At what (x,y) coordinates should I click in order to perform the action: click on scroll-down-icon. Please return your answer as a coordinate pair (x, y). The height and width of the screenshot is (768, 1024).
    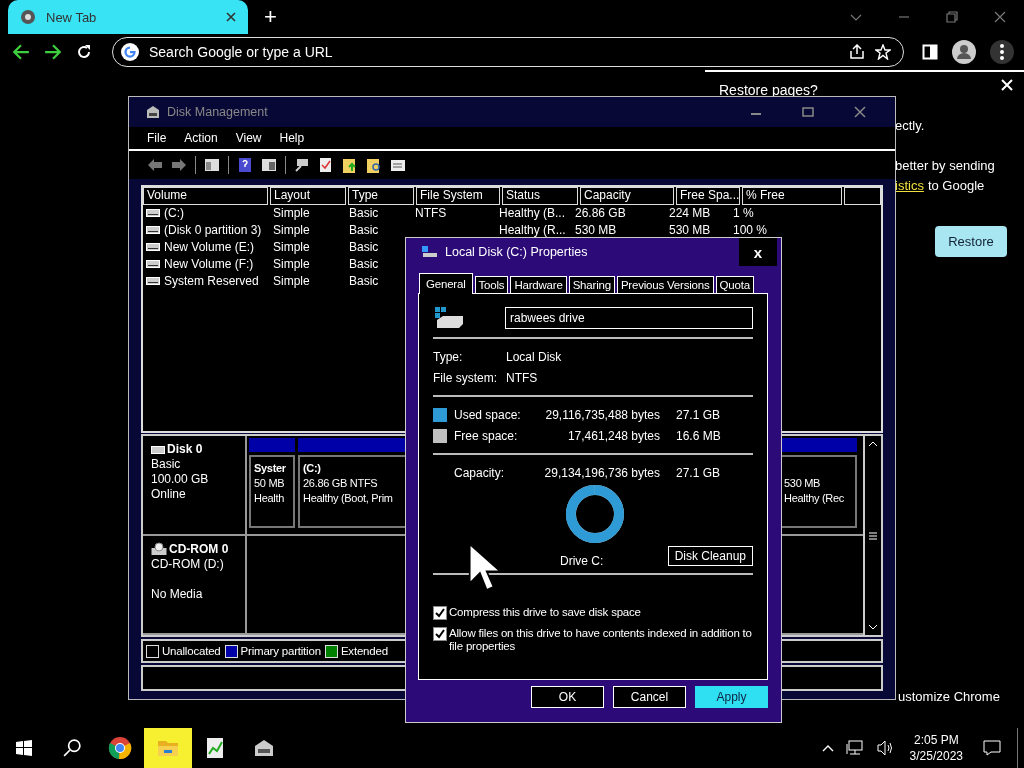
    Looking at the image, I should click on (873, 627).